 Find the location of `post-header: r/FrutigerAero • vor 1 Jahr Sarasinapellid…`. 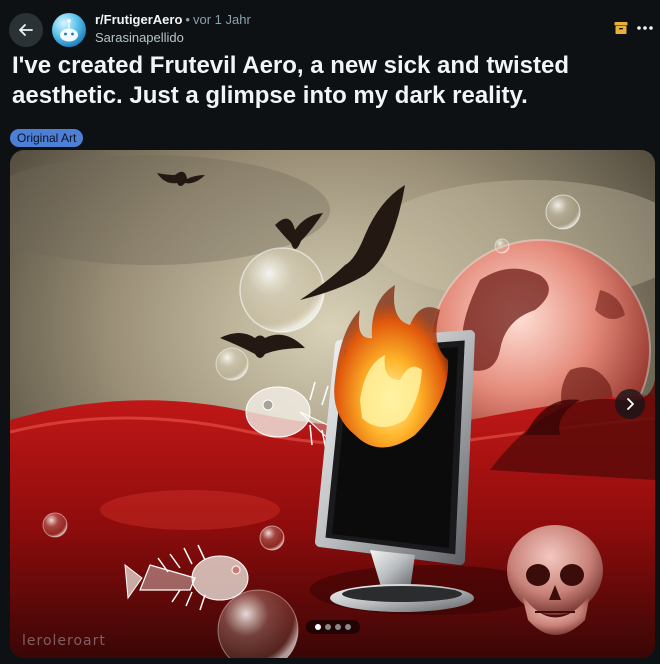

post-header: r/FrutigerAero • vor 1 Jahr Sarasinapellid… is located at coordinates (330, 26).